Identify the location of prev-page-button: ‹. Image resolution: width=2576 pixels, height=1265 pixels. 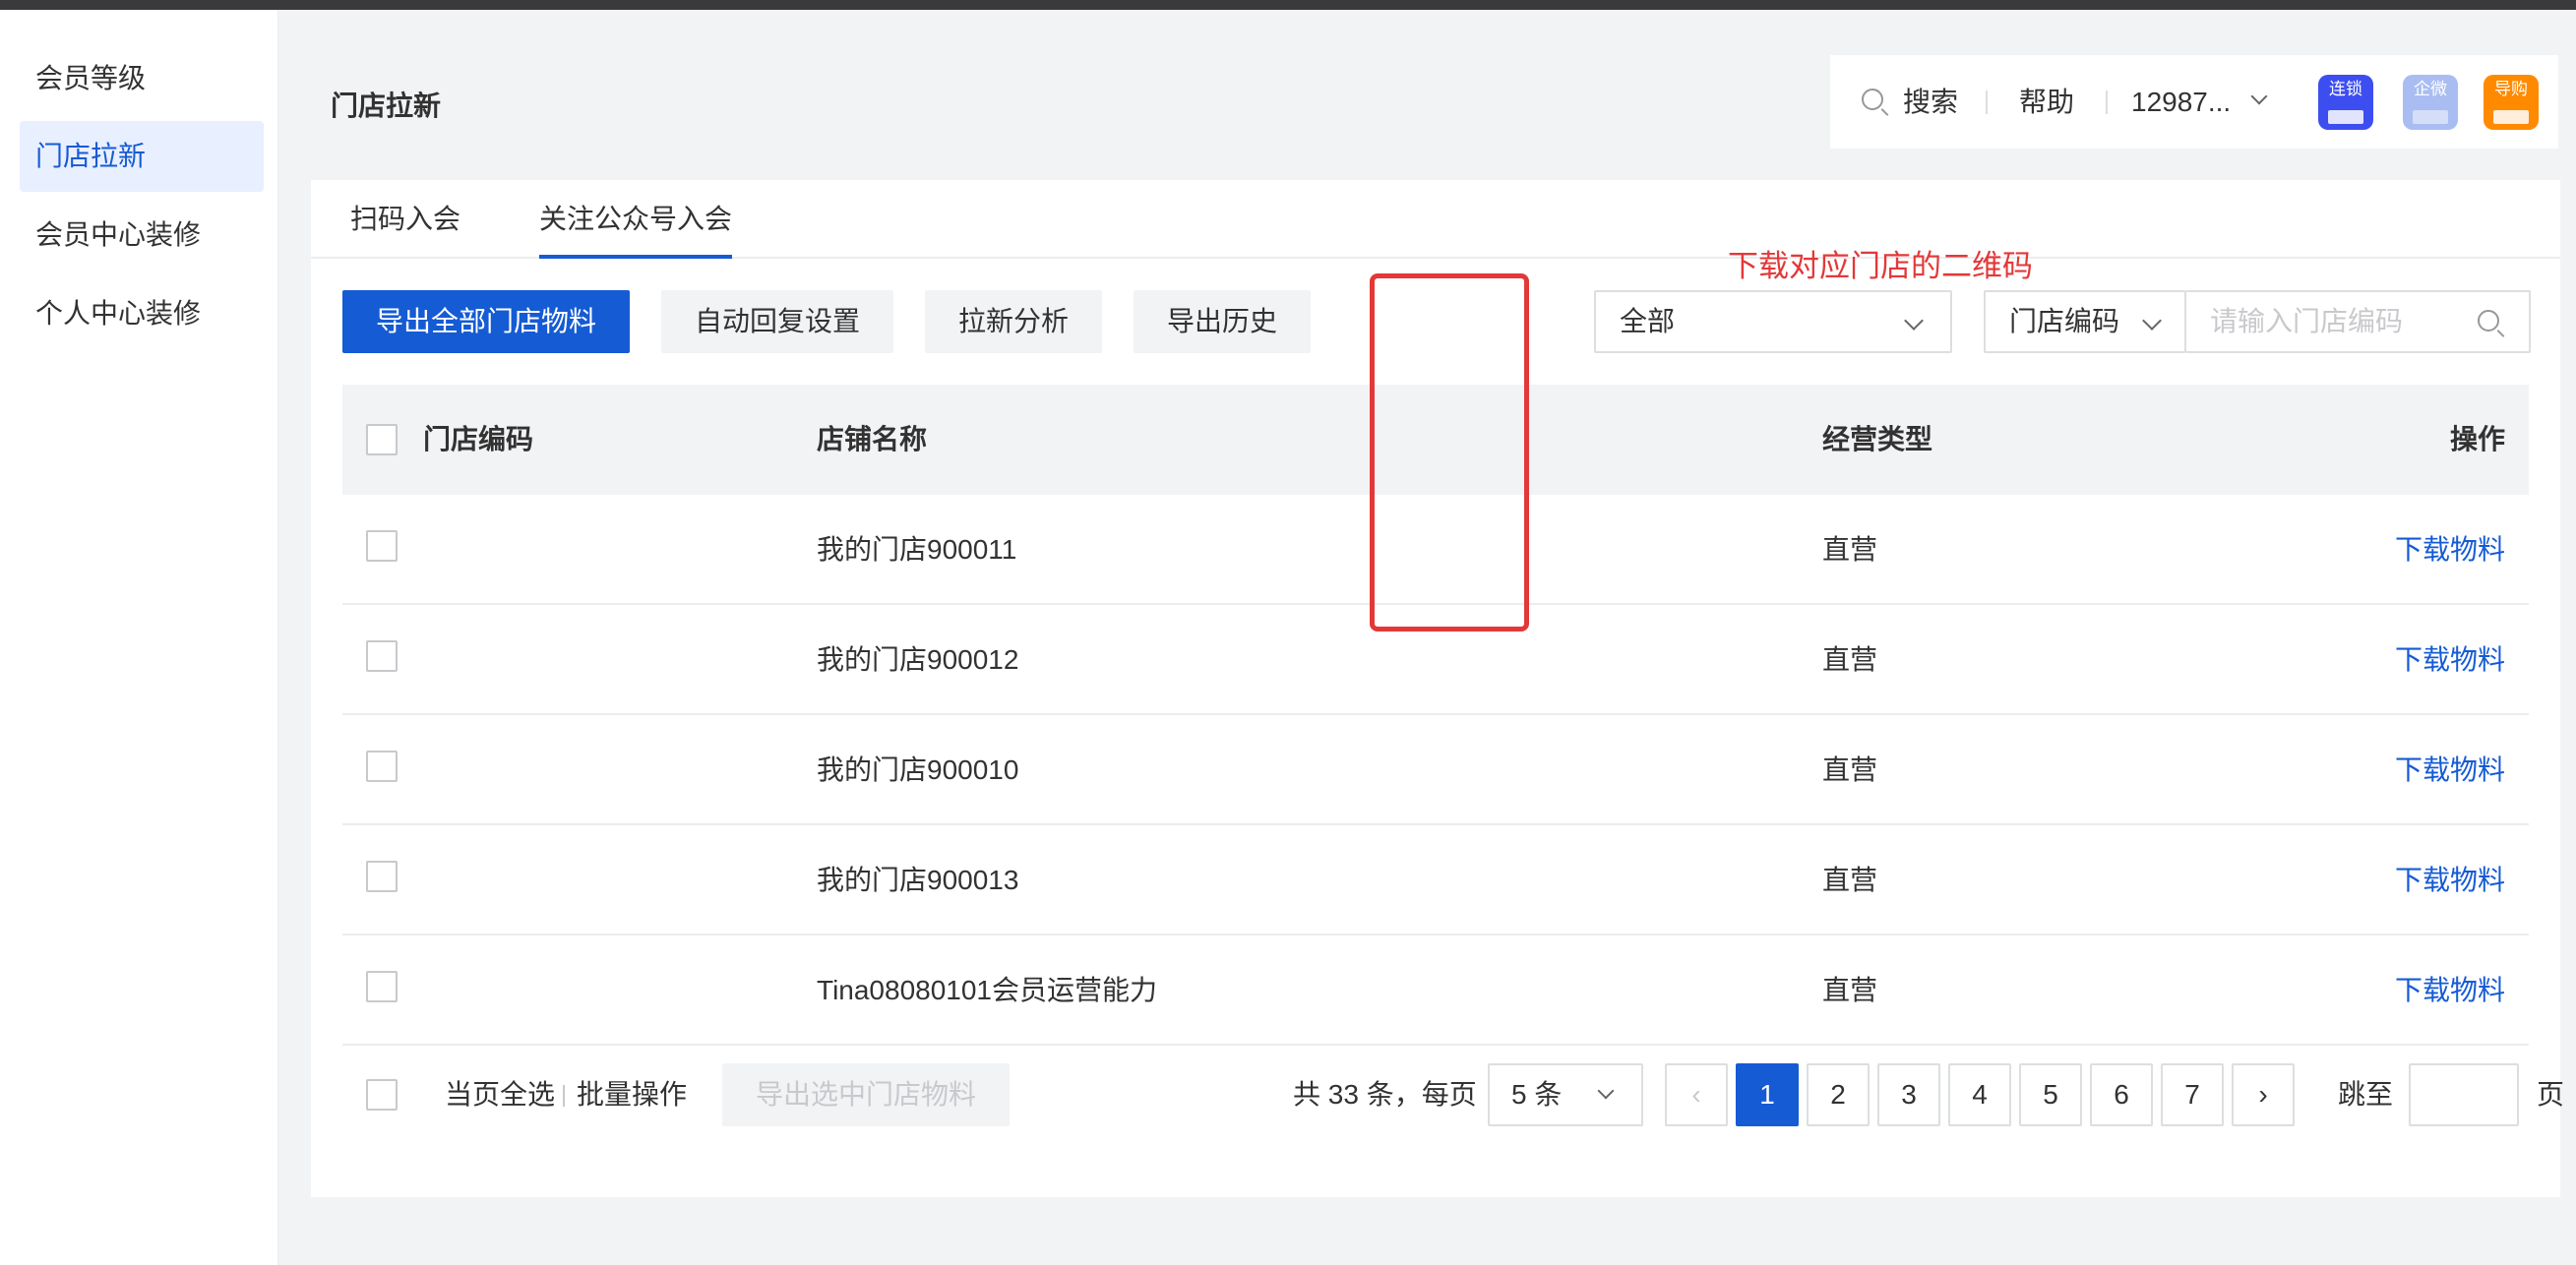
(1696, 1094).